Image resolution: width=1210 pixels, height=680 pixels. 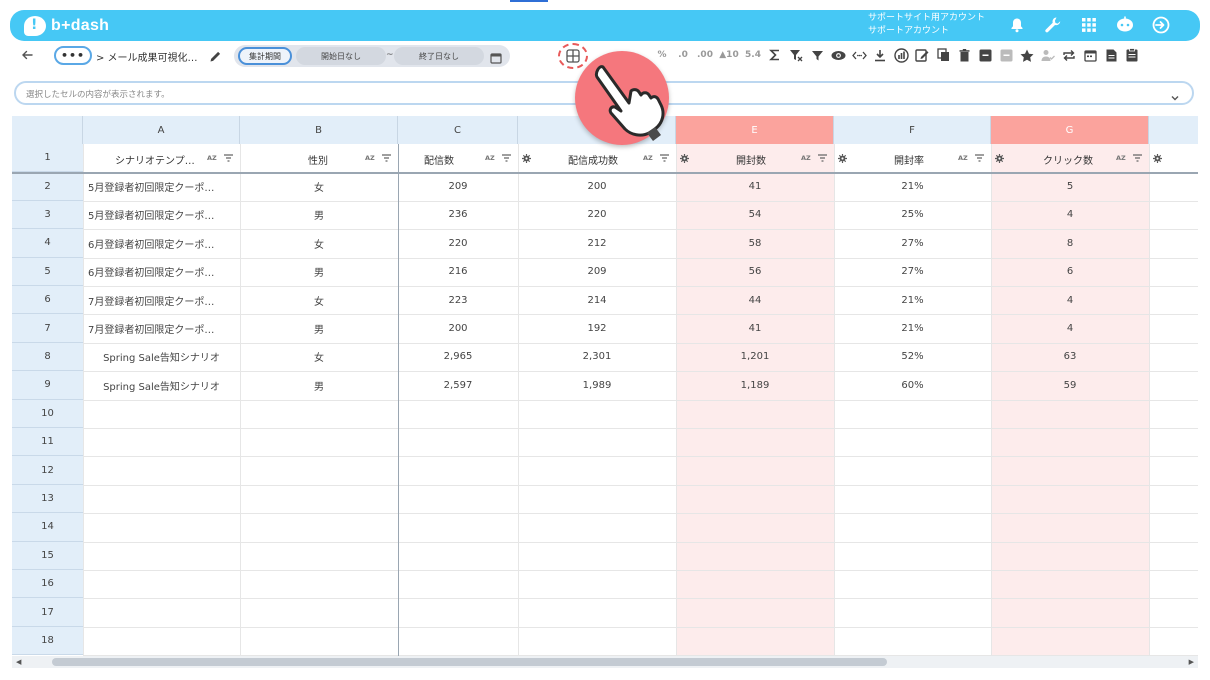 What do you see at coordinates (597, 243) in the screenshot?
I see `table-cell: 212` at bounding box center [597, 243].